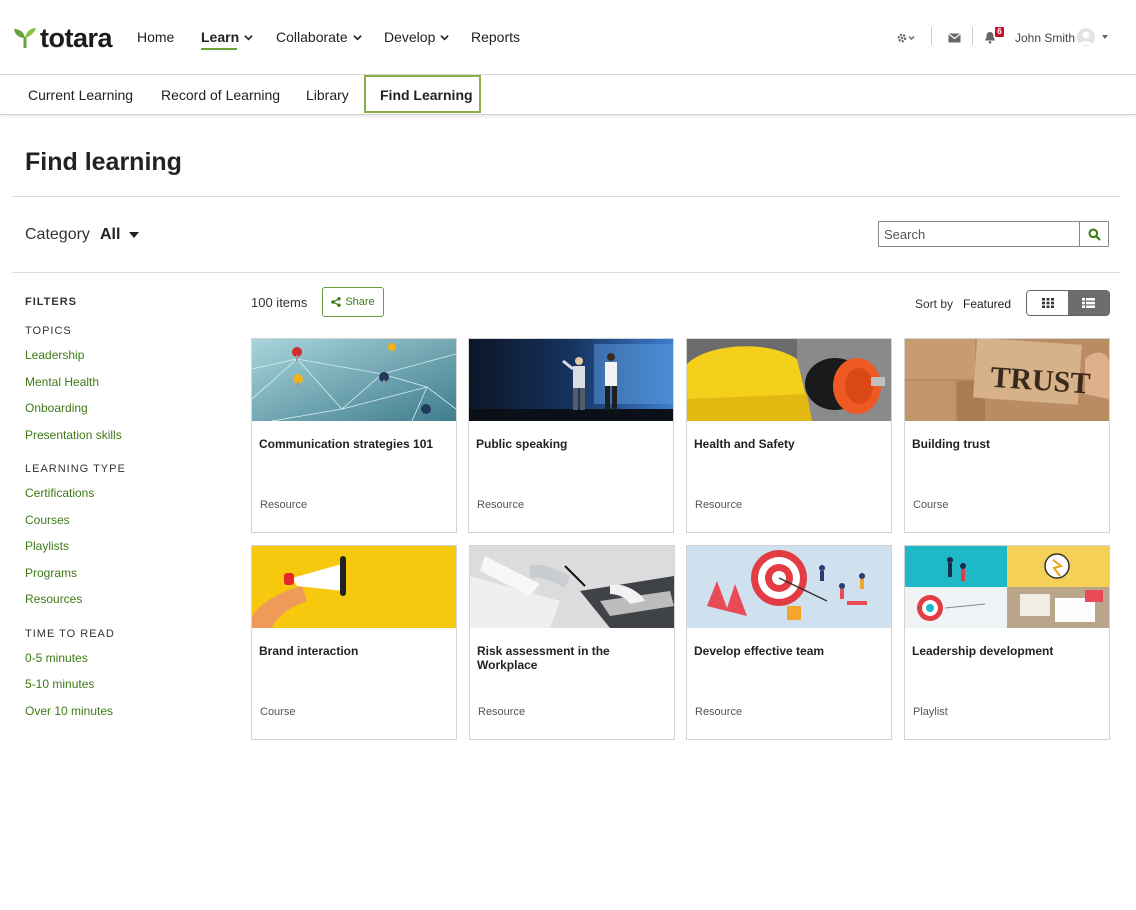  Describe the element at coordinates (70, 634) in the screenshot. I see `filter-group-time-to-read: TIME TO READ` at that location.